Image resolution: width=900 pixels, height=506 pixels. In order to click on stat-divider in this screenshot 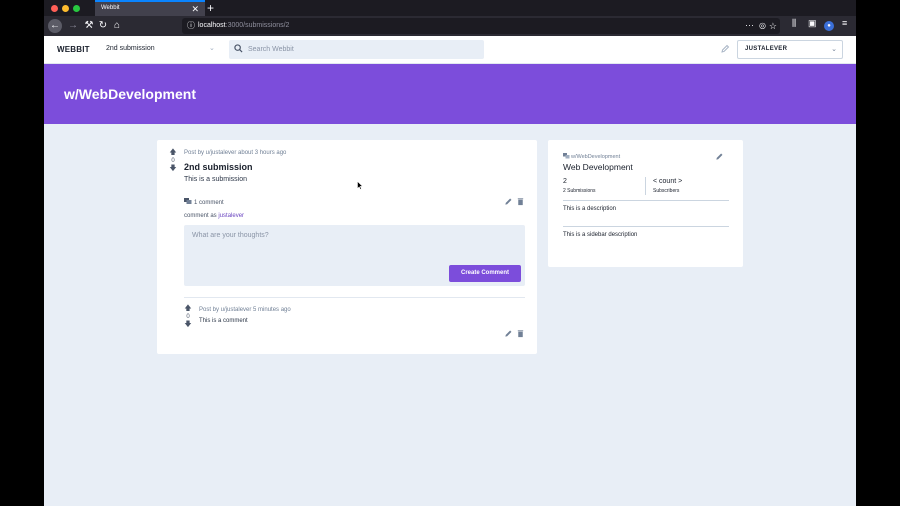, I will do `click(645, 186)`.